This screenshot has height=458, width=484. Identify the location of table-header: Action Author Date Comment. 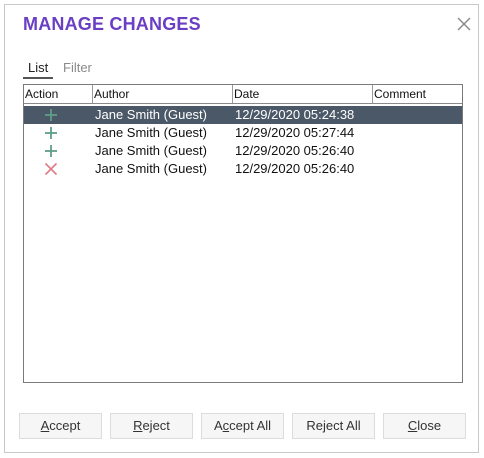
(243, 94).